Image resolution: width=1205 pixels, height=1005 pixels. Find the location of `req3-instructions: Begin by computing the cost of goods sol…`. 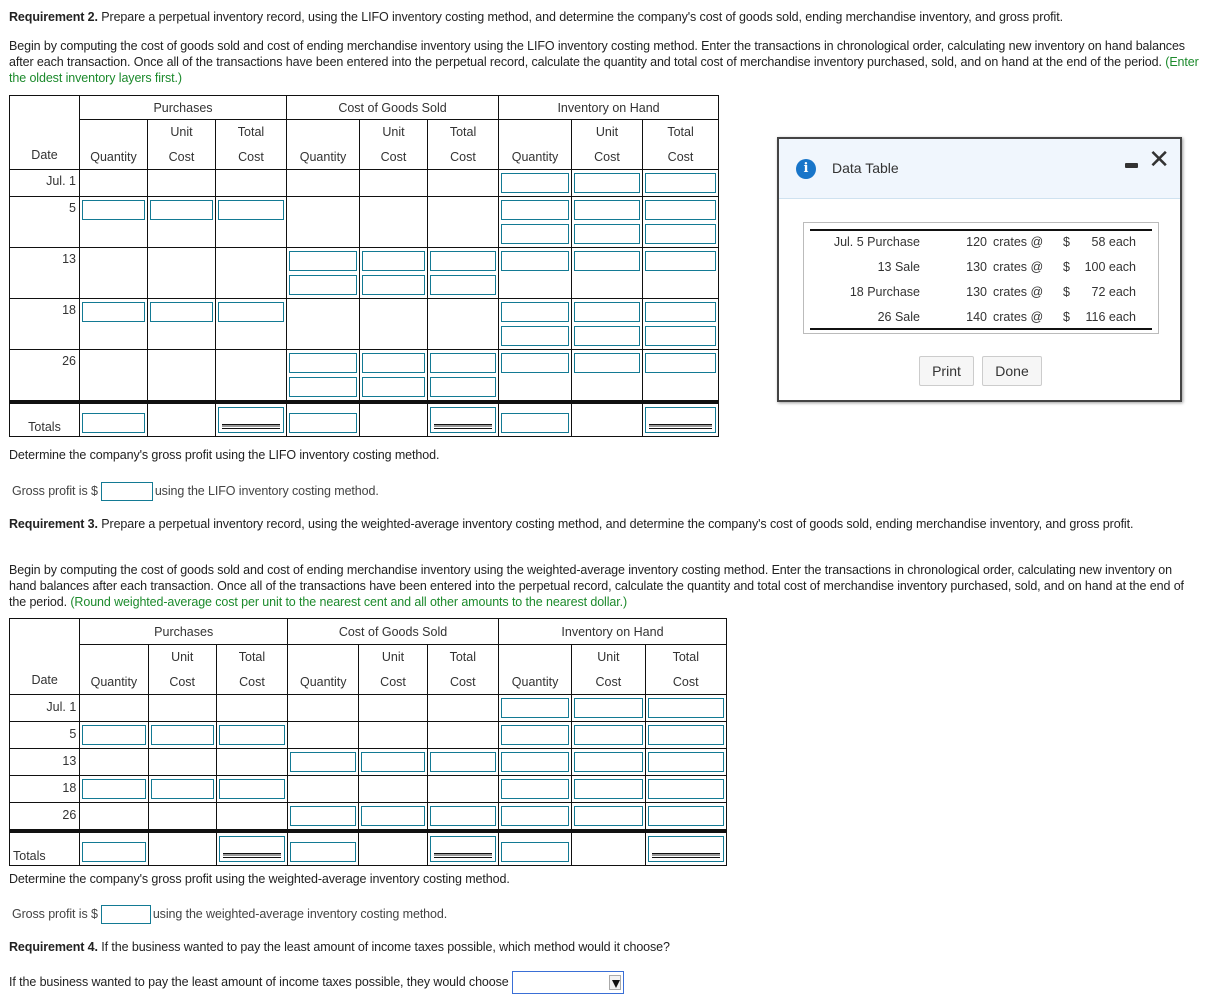

req3-instructions: Begin by computing the cost of goods sol… is located at coordinates (596, 586).